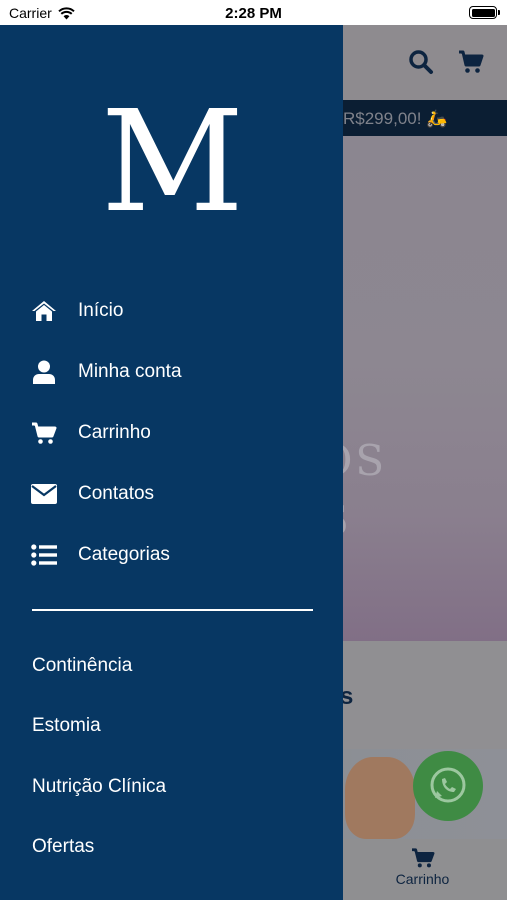 The height and width of the screenshot is (900, 507). I want to click on model-photo, so click(380, 798).